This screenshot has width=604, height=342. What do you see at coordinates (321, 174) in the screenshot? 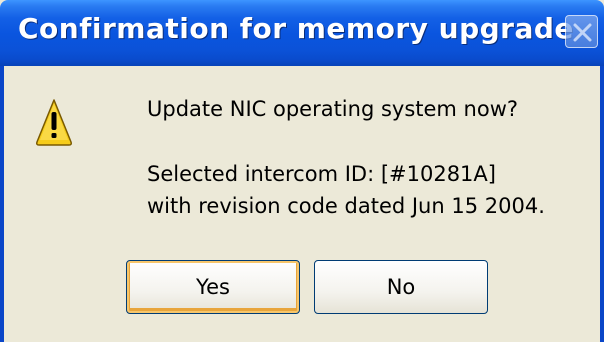
I see `dialog-detail-line1: Selected intercom ID: [#10281A]` at bounding box center [321, 174].